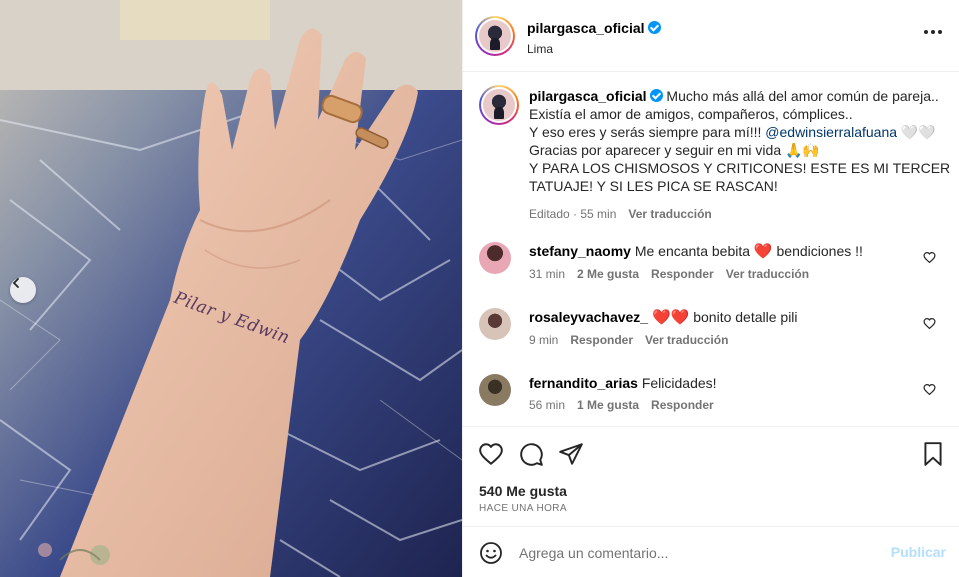  I want to click on likes-count: 540 Me gusta, so click(523, 491).